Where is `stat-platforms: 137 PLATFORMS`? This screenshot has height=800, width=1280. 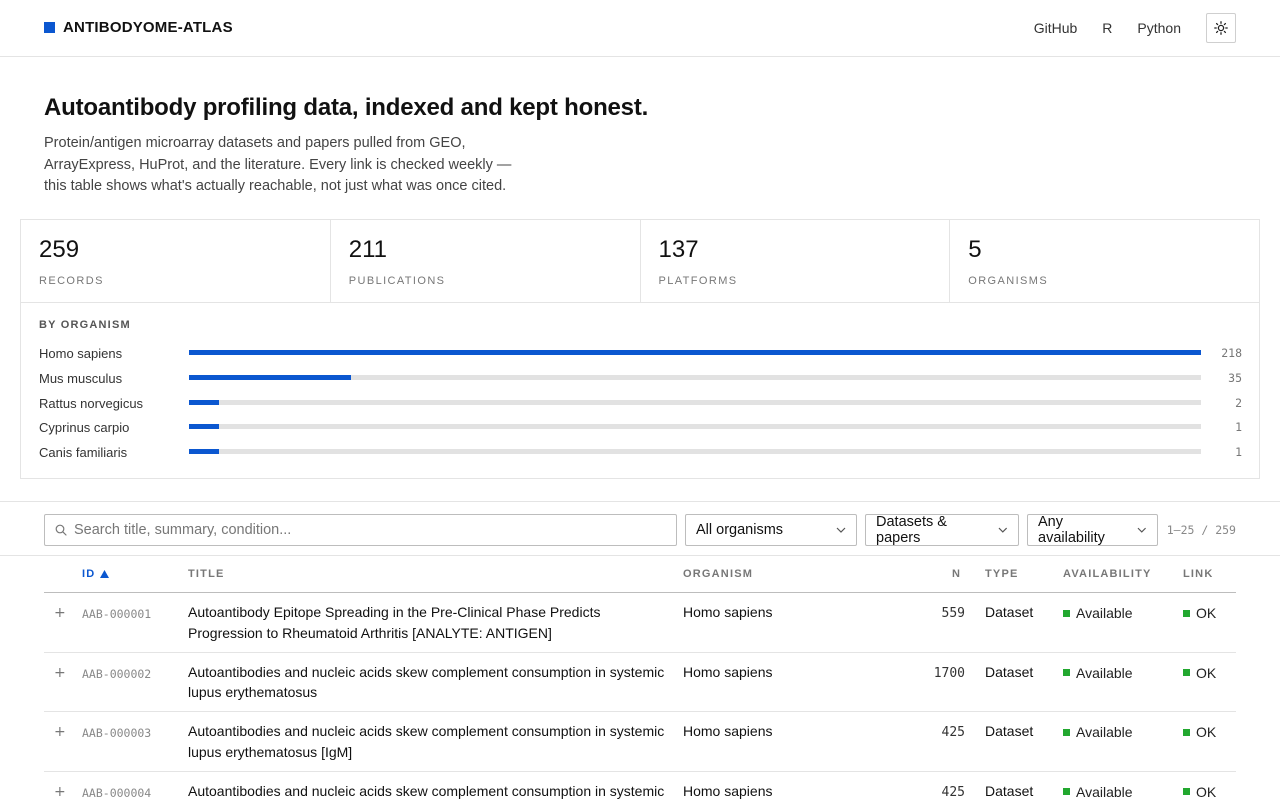
stat-platforms: 137 PLATFORMS is located at coordinates (796, 261).